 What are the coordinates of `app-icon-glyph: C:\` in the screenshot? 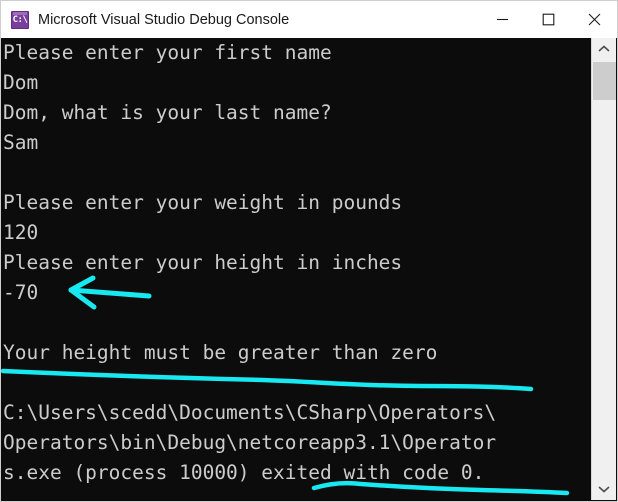 It's located at (20, 19).